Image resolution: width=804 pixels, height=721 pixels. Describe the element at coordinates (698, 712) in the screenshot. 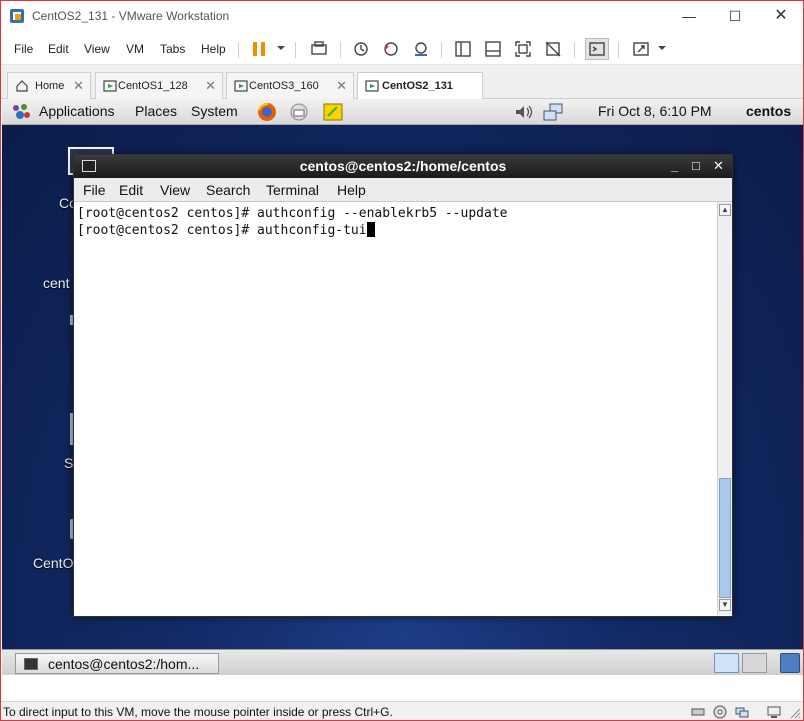

I see `harddisk-icon` at that location.